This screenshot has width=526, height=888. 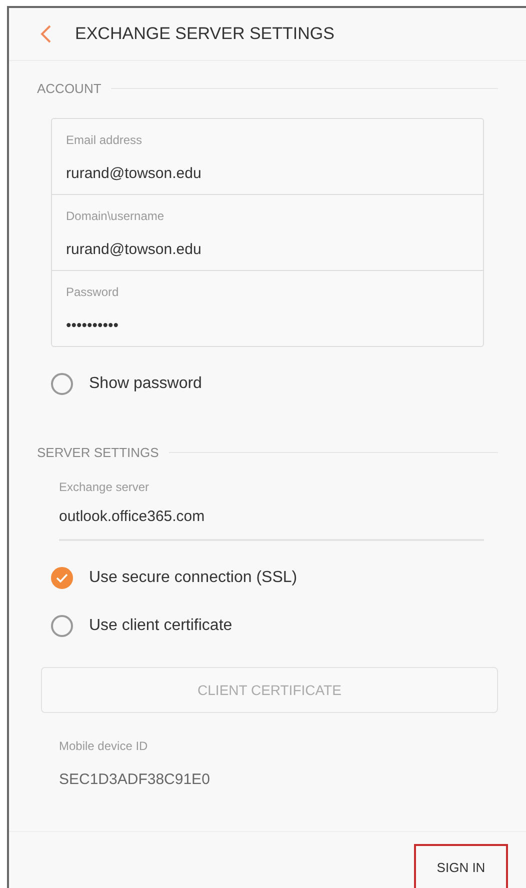 I want to click on input-field: Password ••••••••••, so click(x=267, y=308).